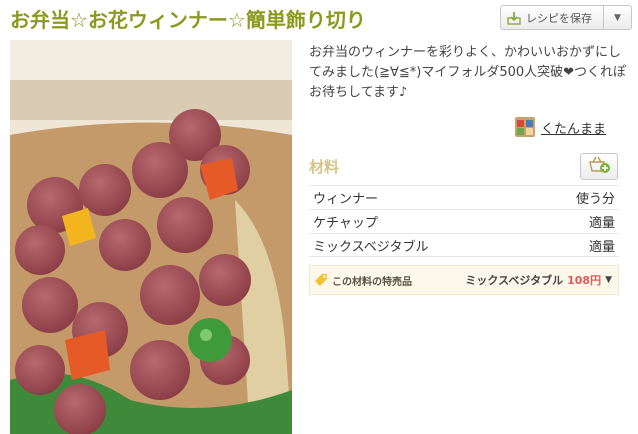  I want to click on ingredient-name: ケチャップ, so click(345, 223).